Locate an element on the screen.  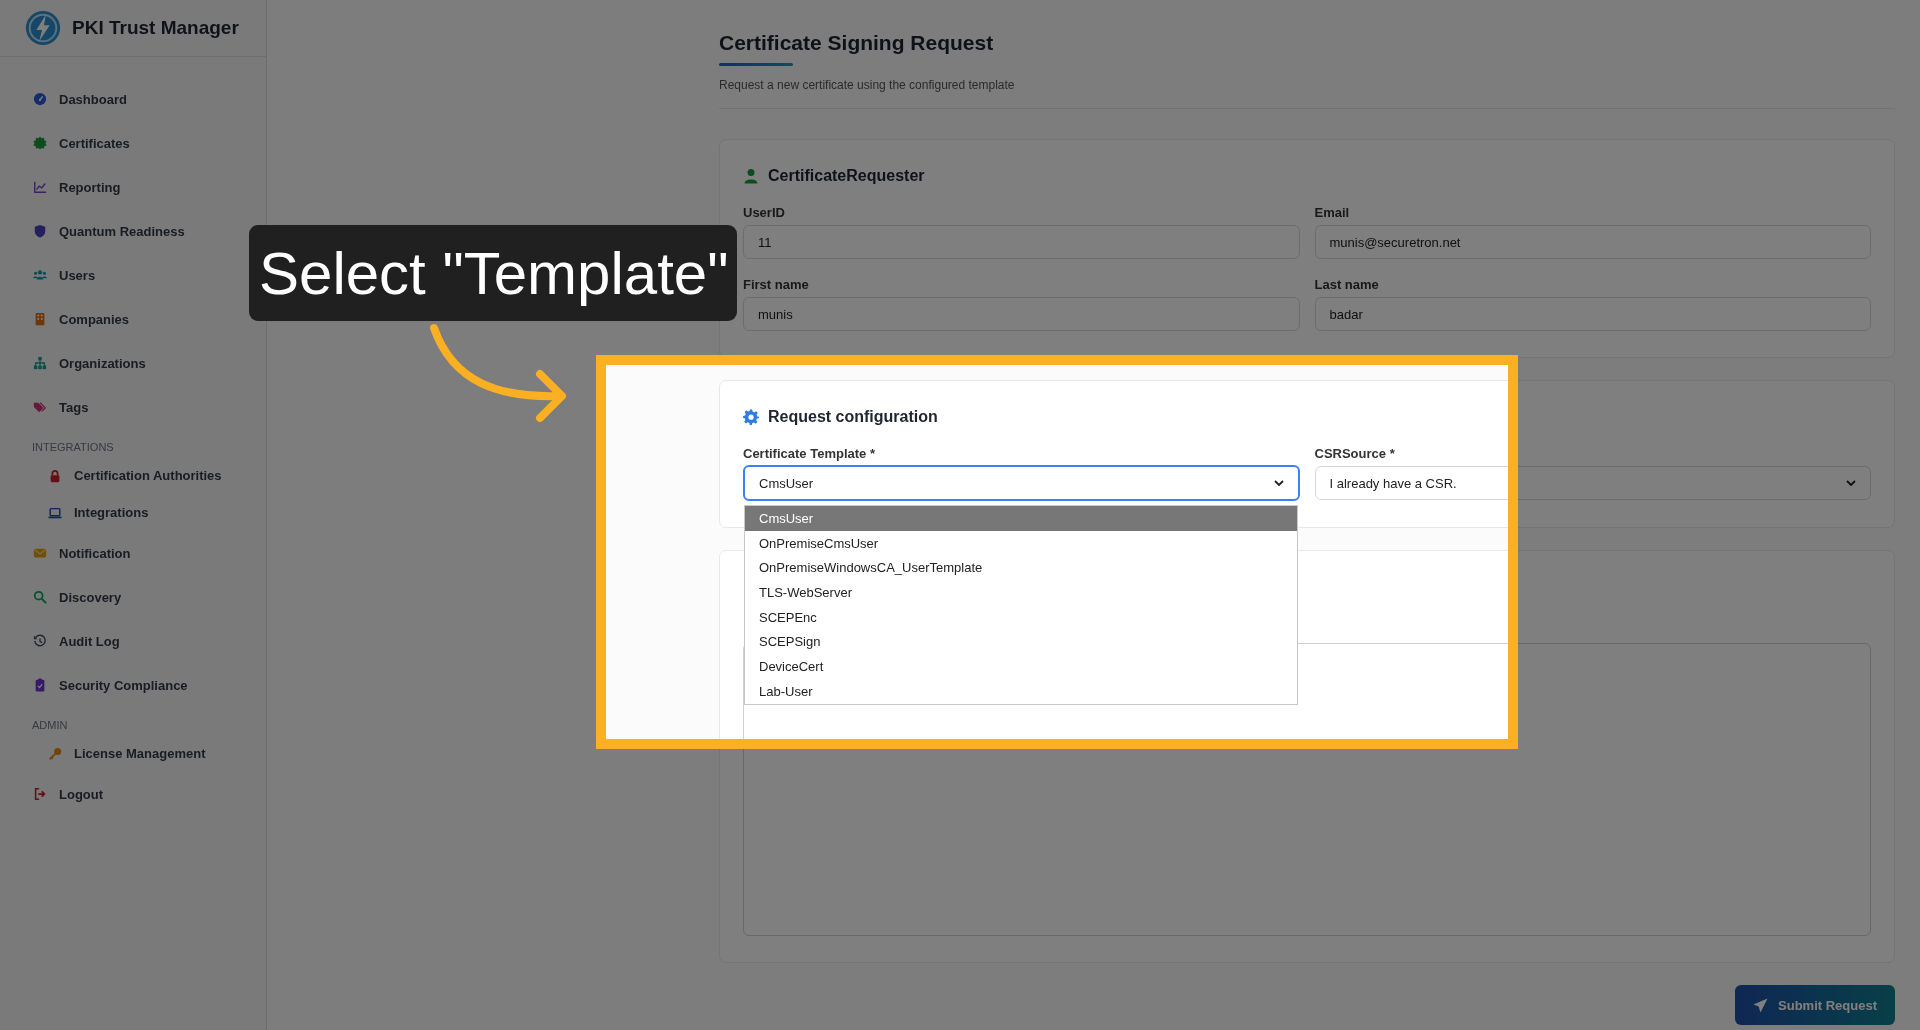
dropdown-option: SCEPSign is located at coordinates (1021, 642).